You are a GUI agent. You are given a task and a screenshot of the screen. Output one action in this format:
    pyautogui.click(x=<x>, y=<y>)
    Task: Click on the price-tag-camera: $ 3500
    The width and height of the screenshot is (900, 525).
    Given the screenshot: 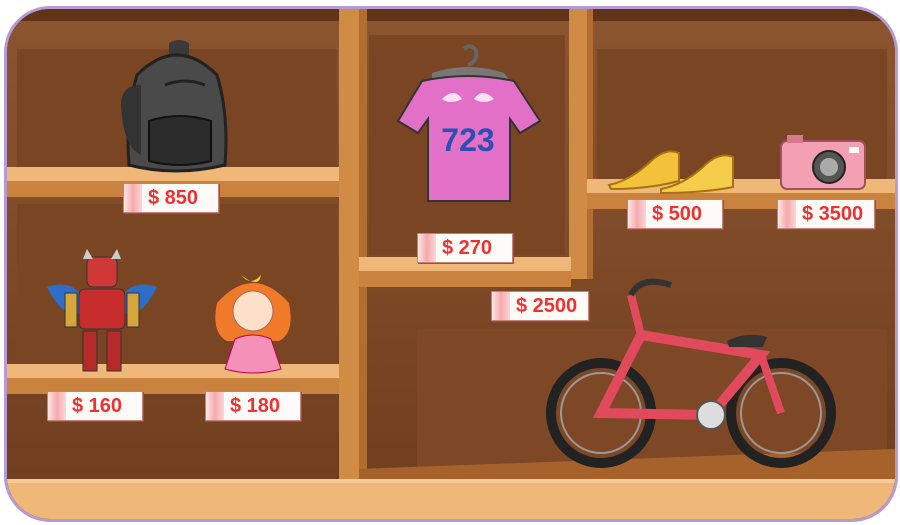 What is the action you would take?
    pyautogui.click(x=826, y=214)
    